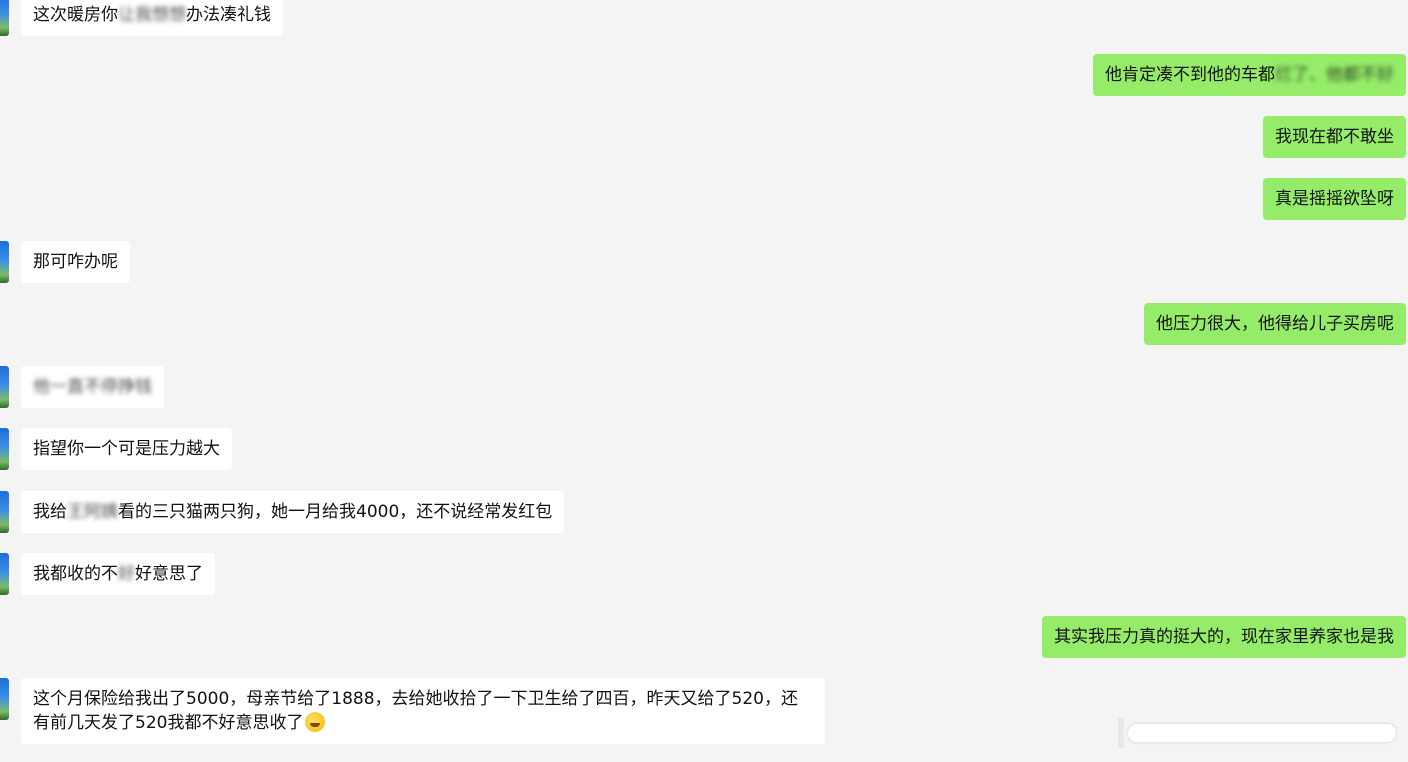 Image resolution: width=1408 pixels, height=762 pixels. I want to click on message-bubble: 他一直不停挣钱, so click(92, 387).